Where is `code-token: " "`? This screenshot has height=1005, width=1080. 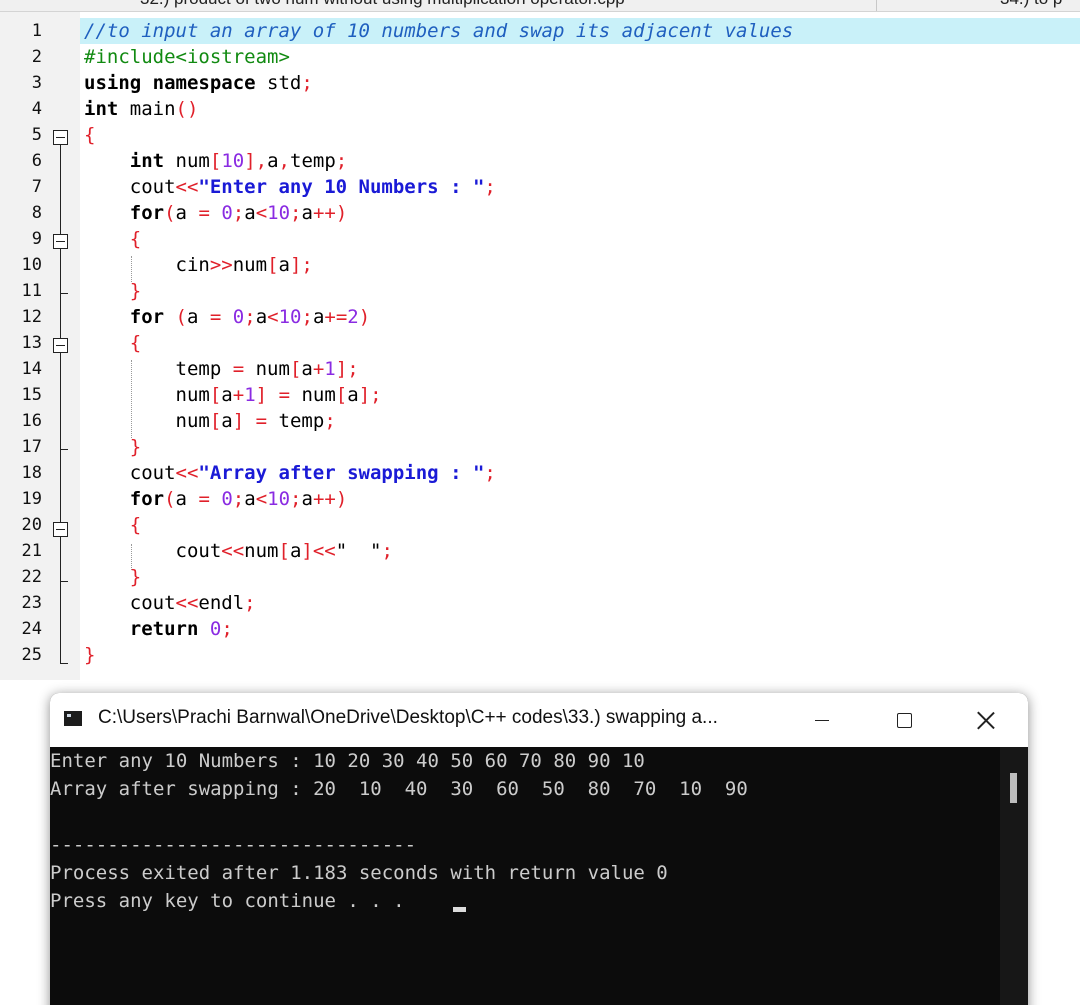 code-token: " " is located at coordinates (358, 551).